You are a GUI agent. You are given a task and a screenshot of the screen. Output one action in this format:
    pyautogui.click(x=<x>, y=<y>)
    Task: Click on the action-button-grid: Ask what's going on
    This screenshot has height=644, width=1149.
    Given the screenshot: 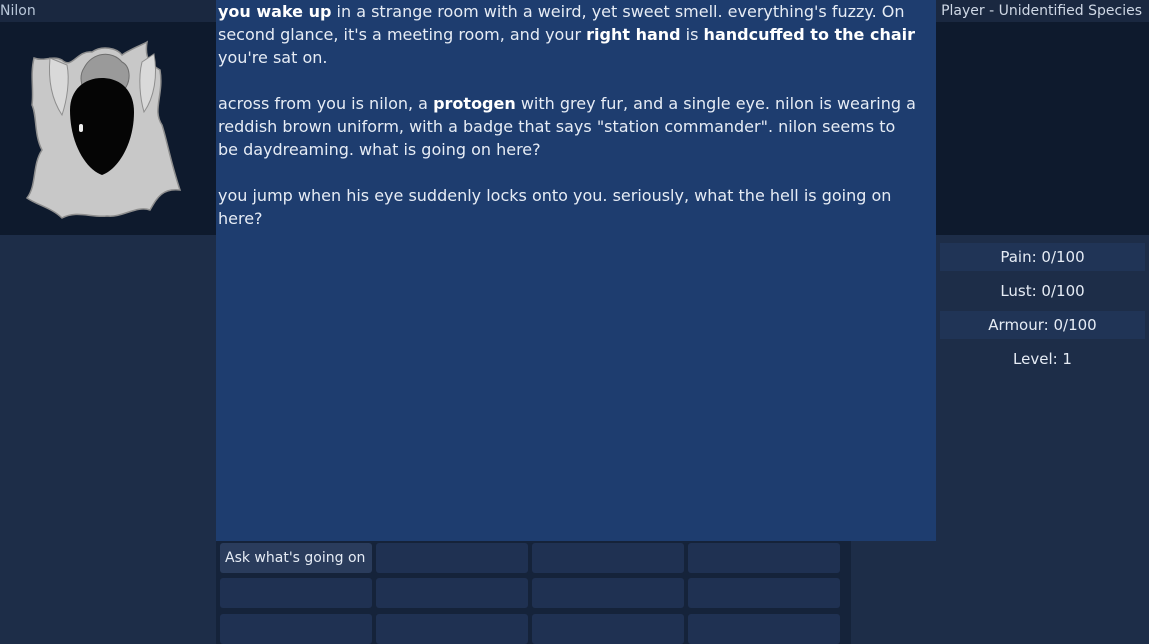 What is the action you would take?
    pyautogui.click(x=533, y=592)
    